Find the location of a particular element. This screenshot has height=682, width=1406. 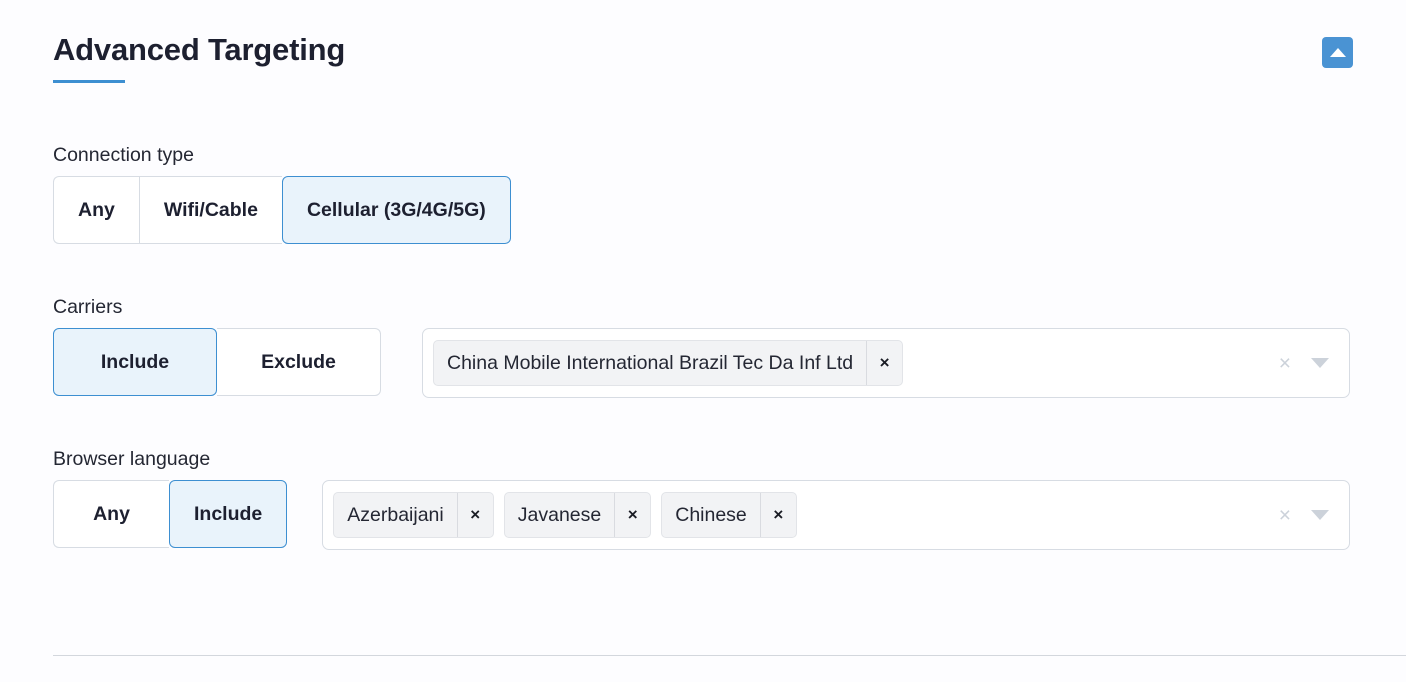

browser-language-multiselect: Azerbaijani × Javanese × Chinese × × is located at coordinates (836, 515).